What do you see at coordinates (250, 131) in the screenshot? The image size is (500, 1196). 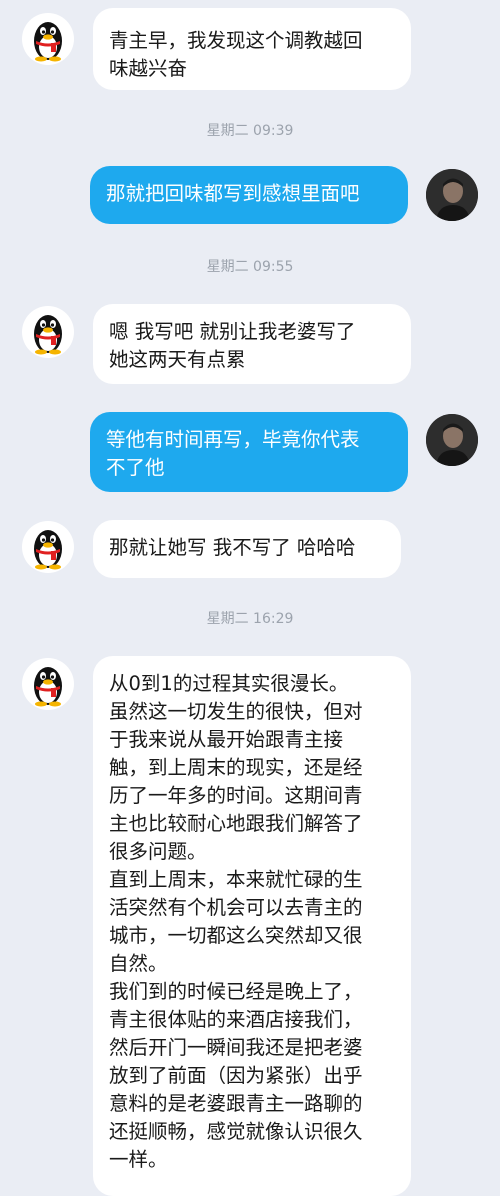 I see `timestamp: 星期二 09:39` at bounding box center [250, 131].